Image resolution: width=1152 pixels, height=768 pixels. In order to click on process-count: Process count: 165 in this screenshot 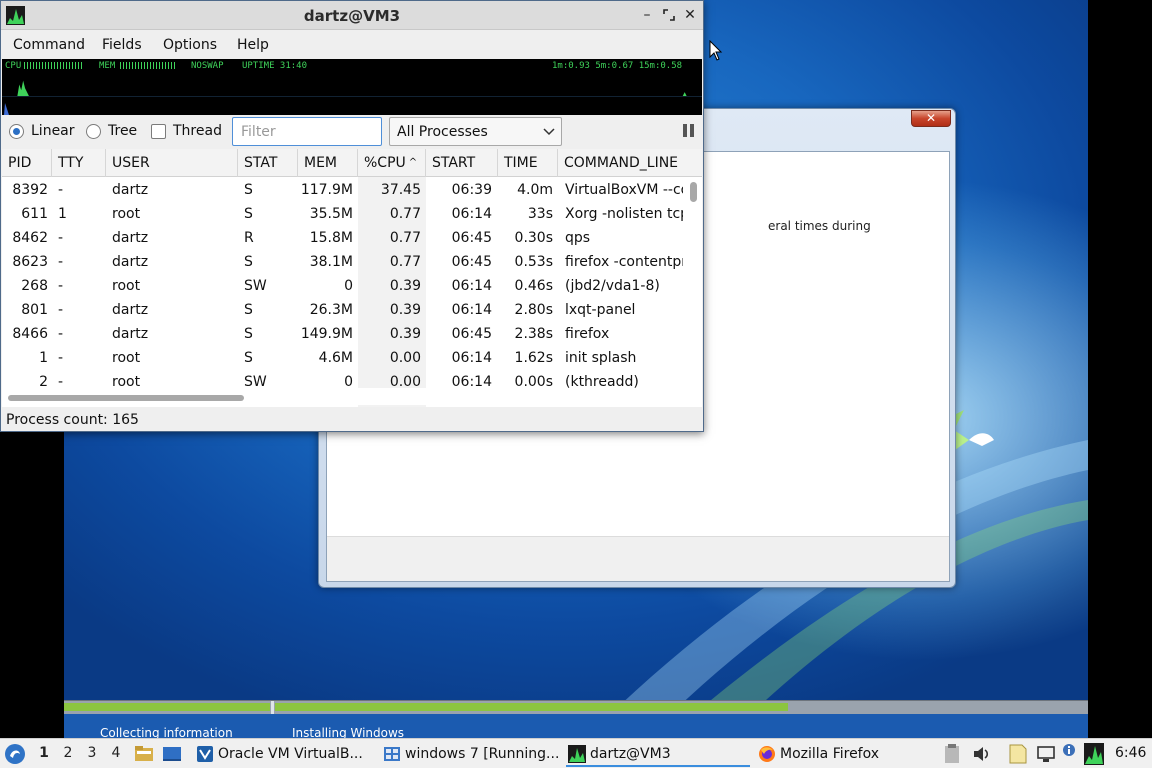, I will do `click(72, 420)`.